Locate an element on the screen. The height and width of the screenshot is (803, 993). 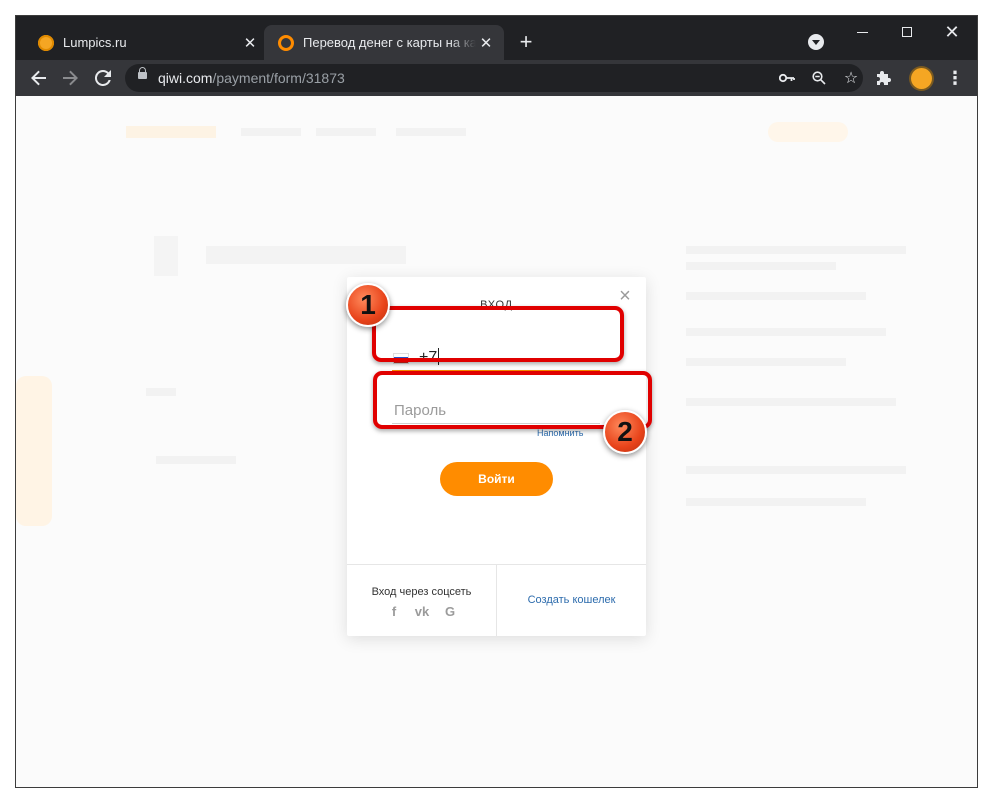
url-host: qiwi.com is located at coordinates (185, 78).